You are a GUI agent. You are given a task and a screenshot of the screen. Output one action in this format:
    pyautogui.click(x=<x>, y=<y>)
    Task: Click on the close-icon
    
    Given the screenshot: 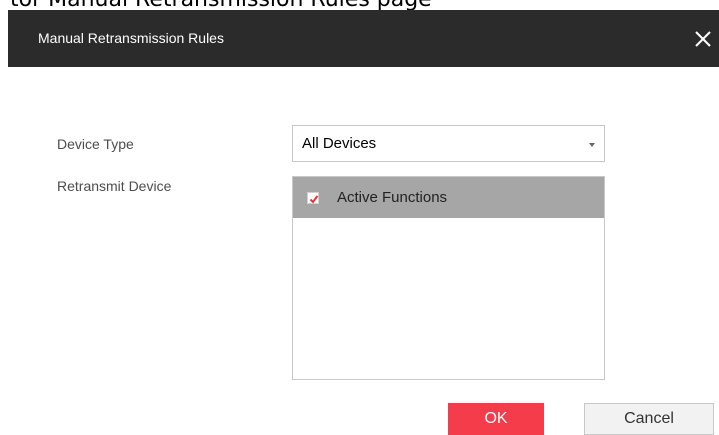 What is the action you would take?
    pyautogui.click(x=703, y=39)
    